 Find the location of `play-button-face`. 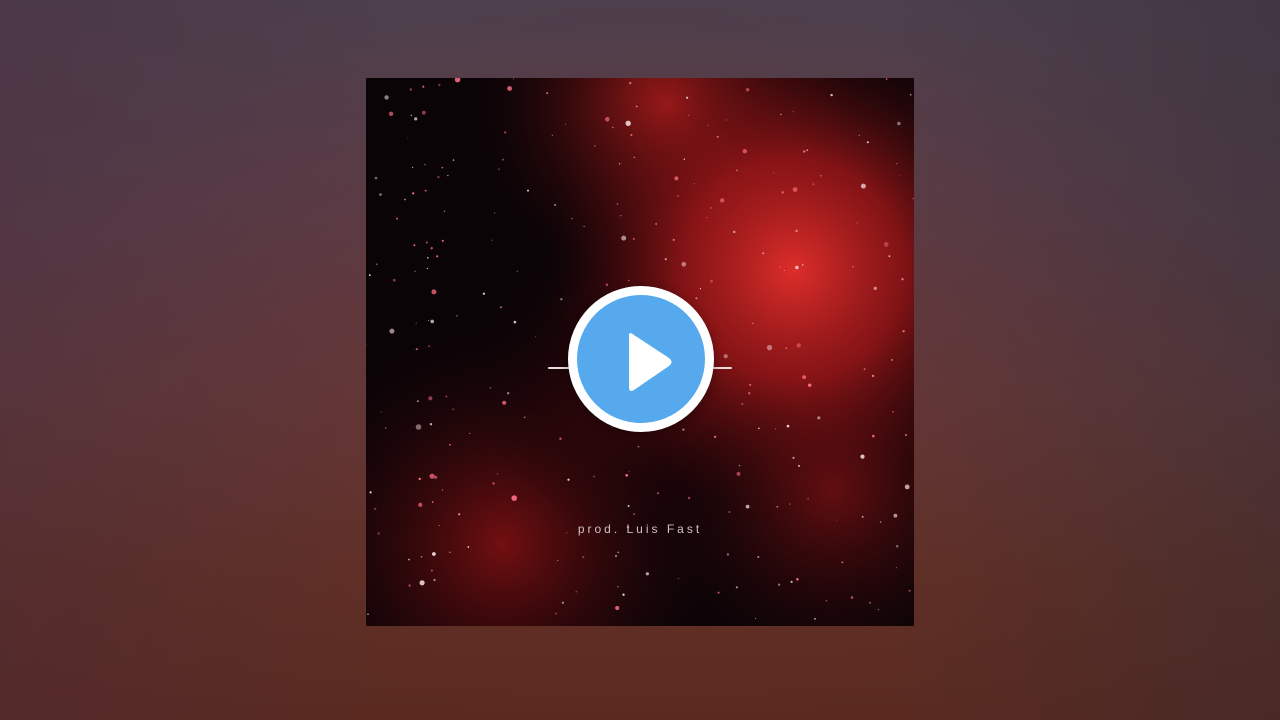

play-button-face is located at coordinates (641, 359).